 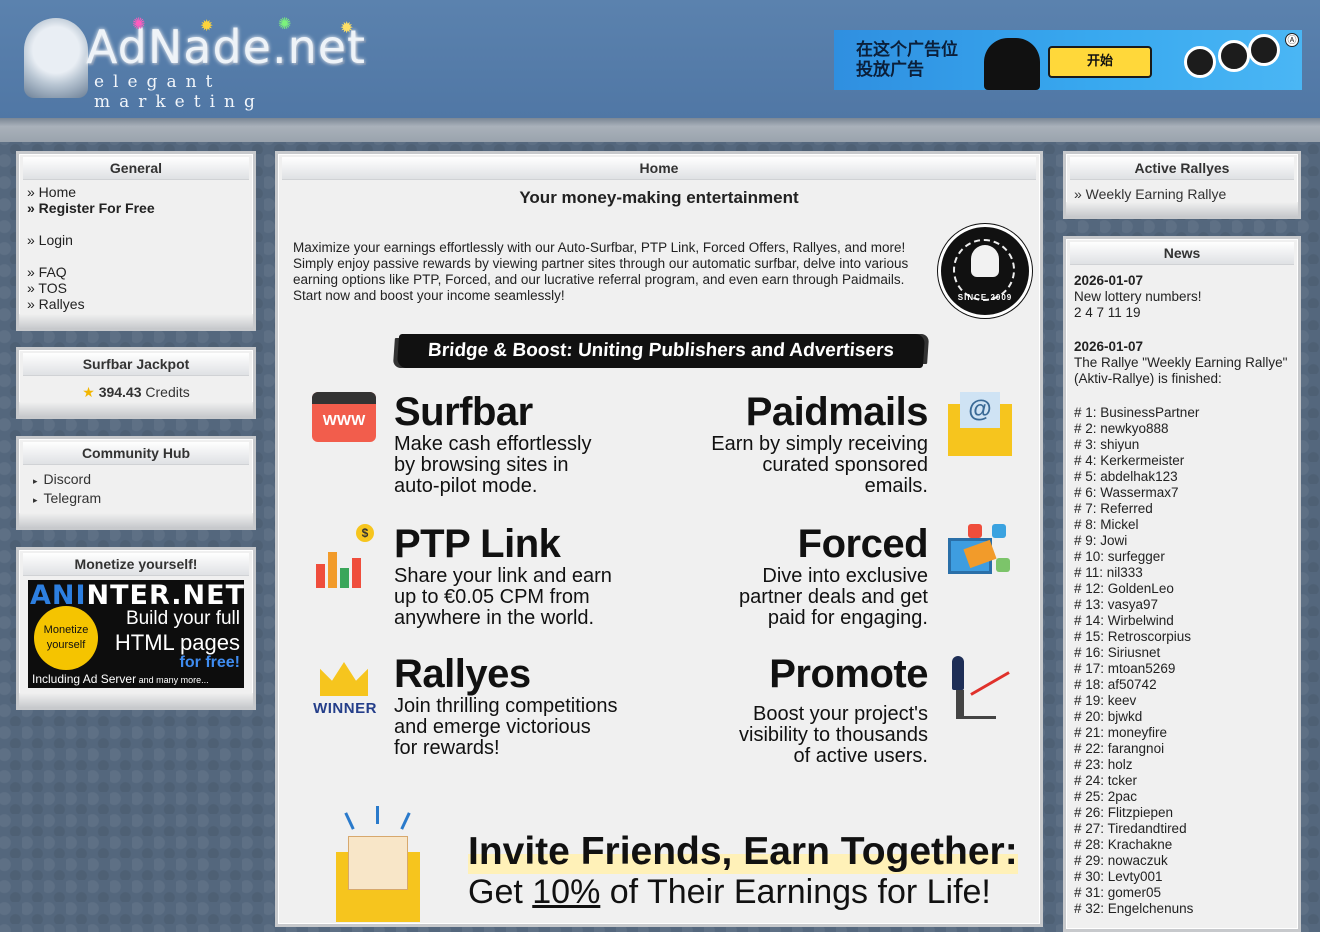 What do you see at coordinates (1292, 40) in the screenshot?
I see `adchoices-icon: Ⓐ` at bounding box center [1292, 40].